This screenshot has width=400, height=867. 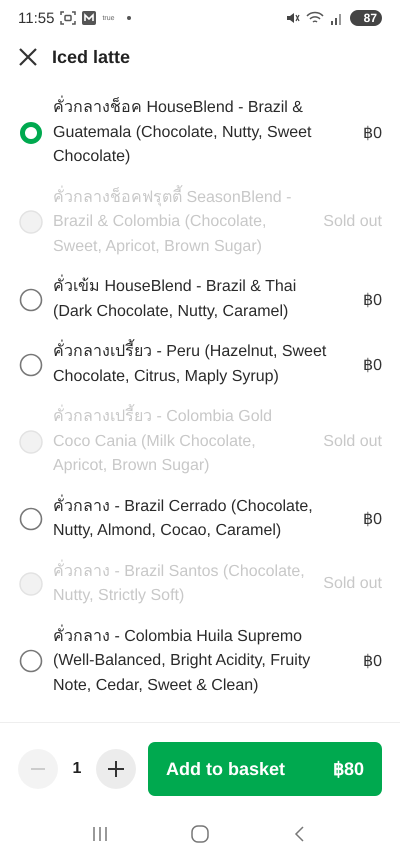 What do you see at coordinates (194, 364) in the screenshot?
I see `option-label: คั่วกลางเปรี้ยว - Peru (Hazelnut, Sweet Chocolate, Citrus, Maply Syrup)` at bounding box center [194, 364].